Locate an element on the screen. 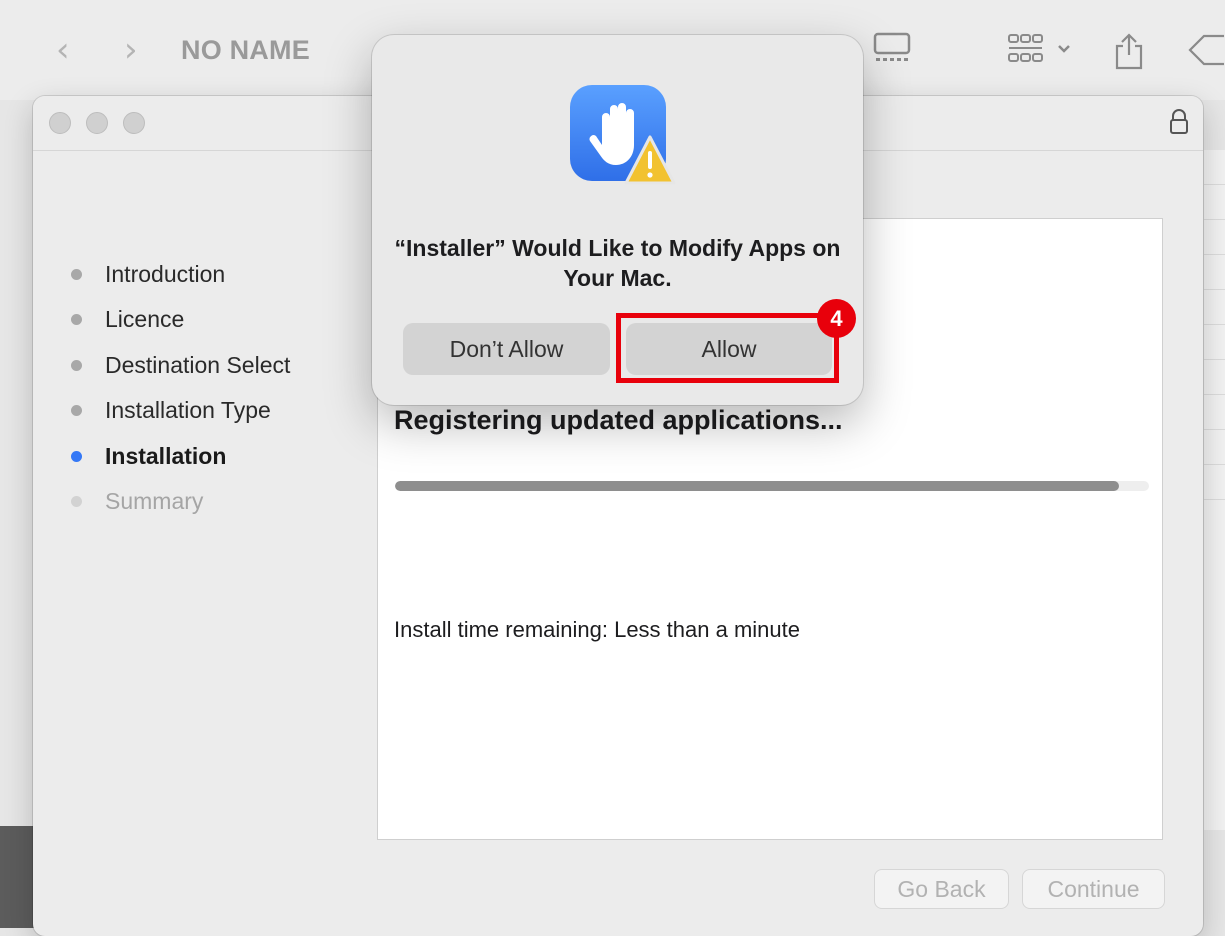 This screenshot has width=1225, height=936. allow-highlight-box is located at coordinates (727, 348).